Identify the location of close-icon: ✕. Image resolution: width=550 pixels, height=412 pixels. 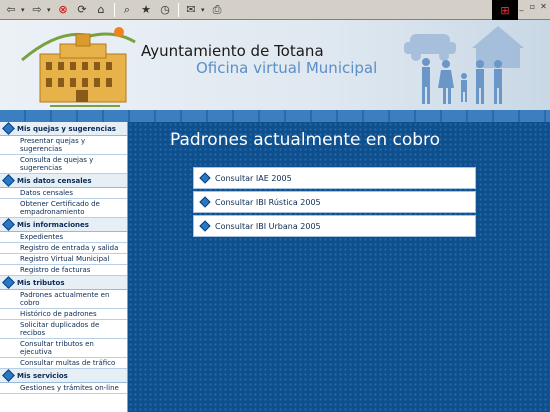
(543, 6).